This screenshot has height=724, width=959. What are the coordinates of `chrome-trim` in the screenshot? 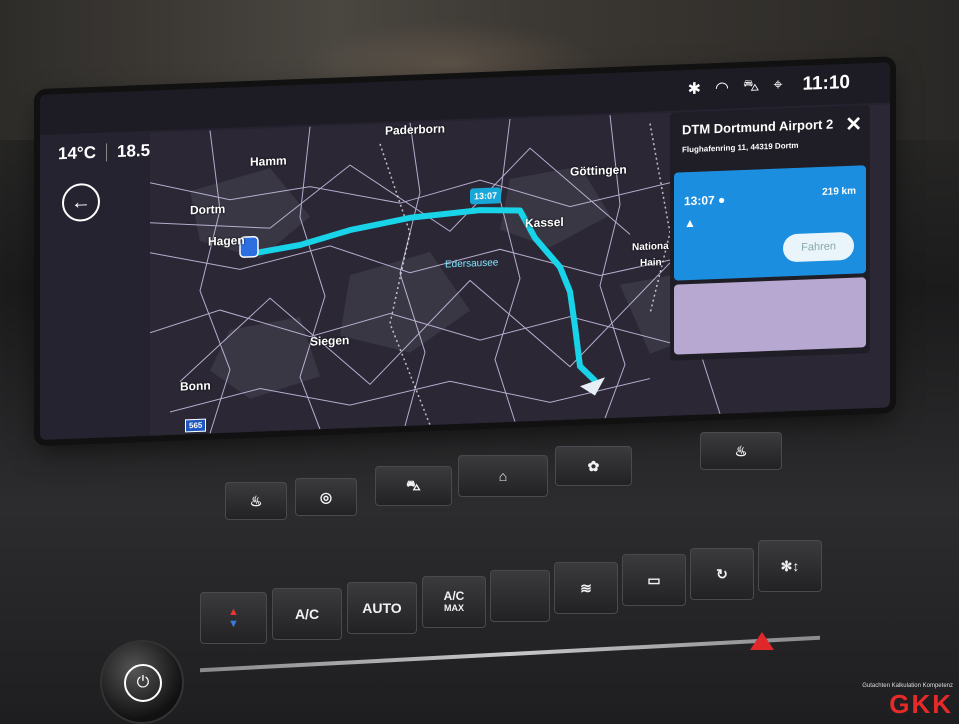 It's located at (510, 654).